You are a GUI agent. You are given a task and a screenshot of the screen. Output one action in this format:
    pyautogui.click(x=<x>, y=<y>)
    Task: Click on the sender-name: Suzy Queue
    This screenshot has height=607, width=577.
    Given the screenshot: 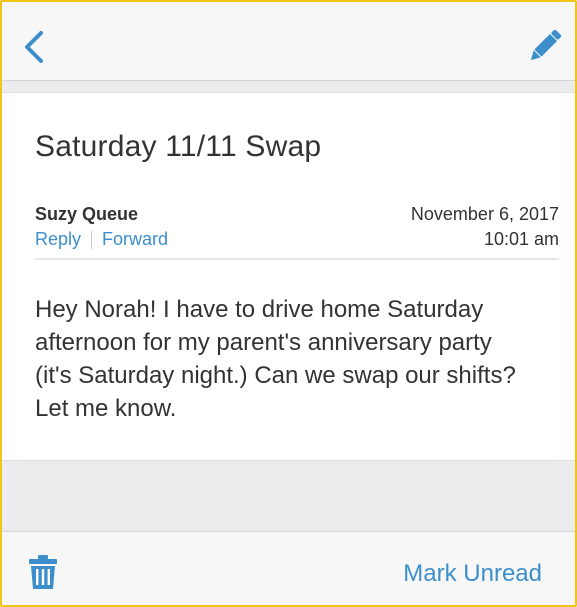 What is the action you would take?
    pyautogui.click(x=87, y=214)
    